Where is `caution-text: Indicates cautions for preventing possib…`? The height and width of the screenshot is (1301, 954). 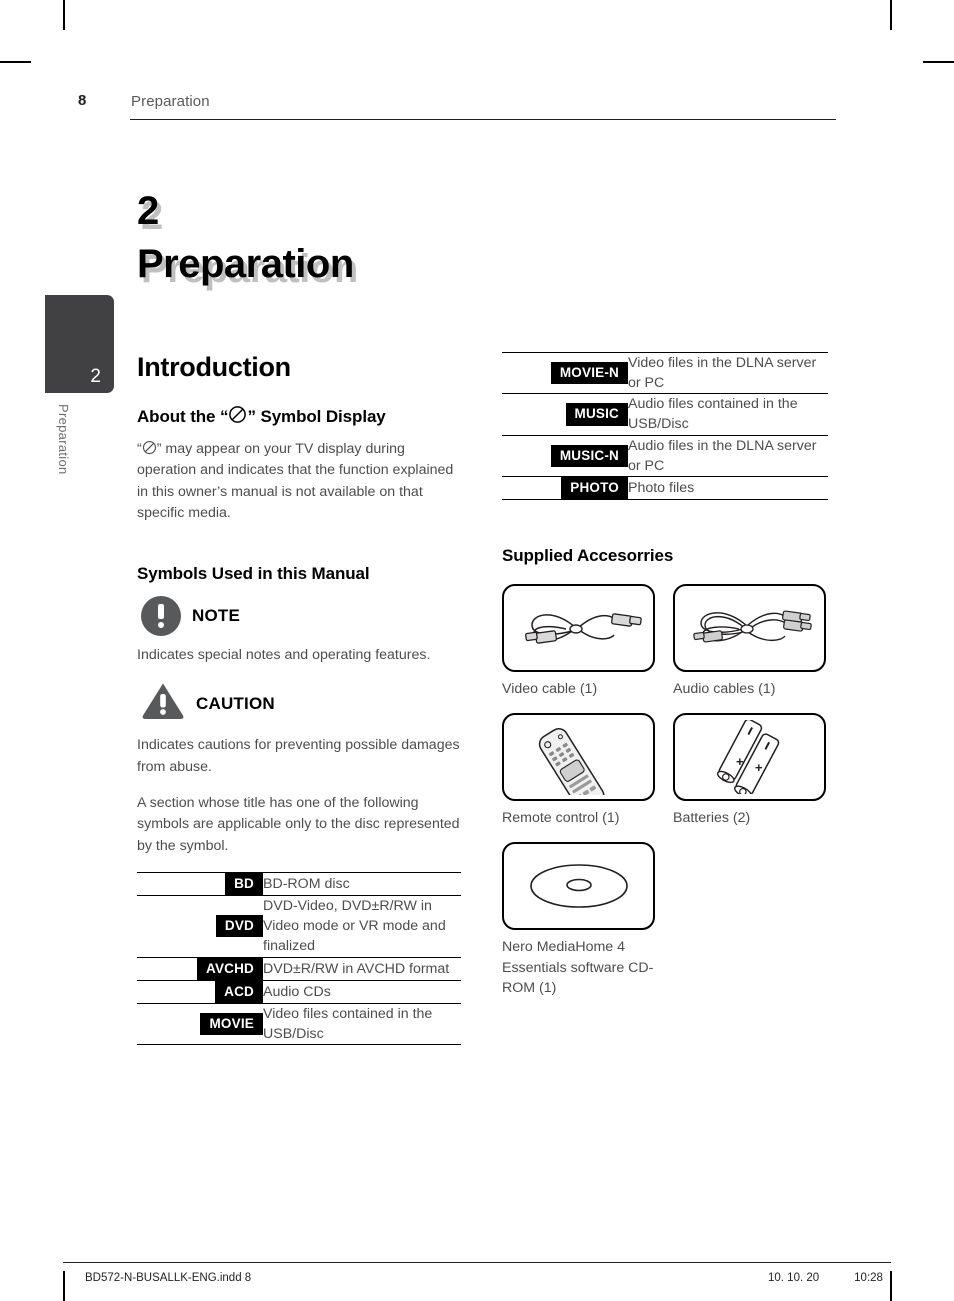 caution-text: Indicates cautions for preventing possib… is located at coordinates (298, 756).